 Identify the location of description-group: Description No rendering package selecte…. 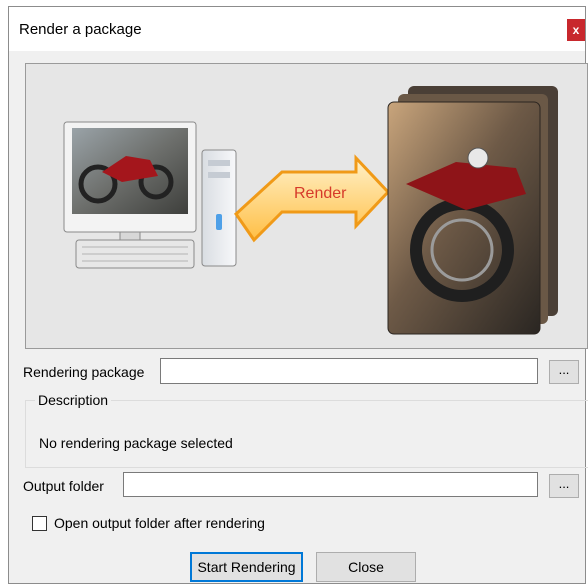
(306, 430).